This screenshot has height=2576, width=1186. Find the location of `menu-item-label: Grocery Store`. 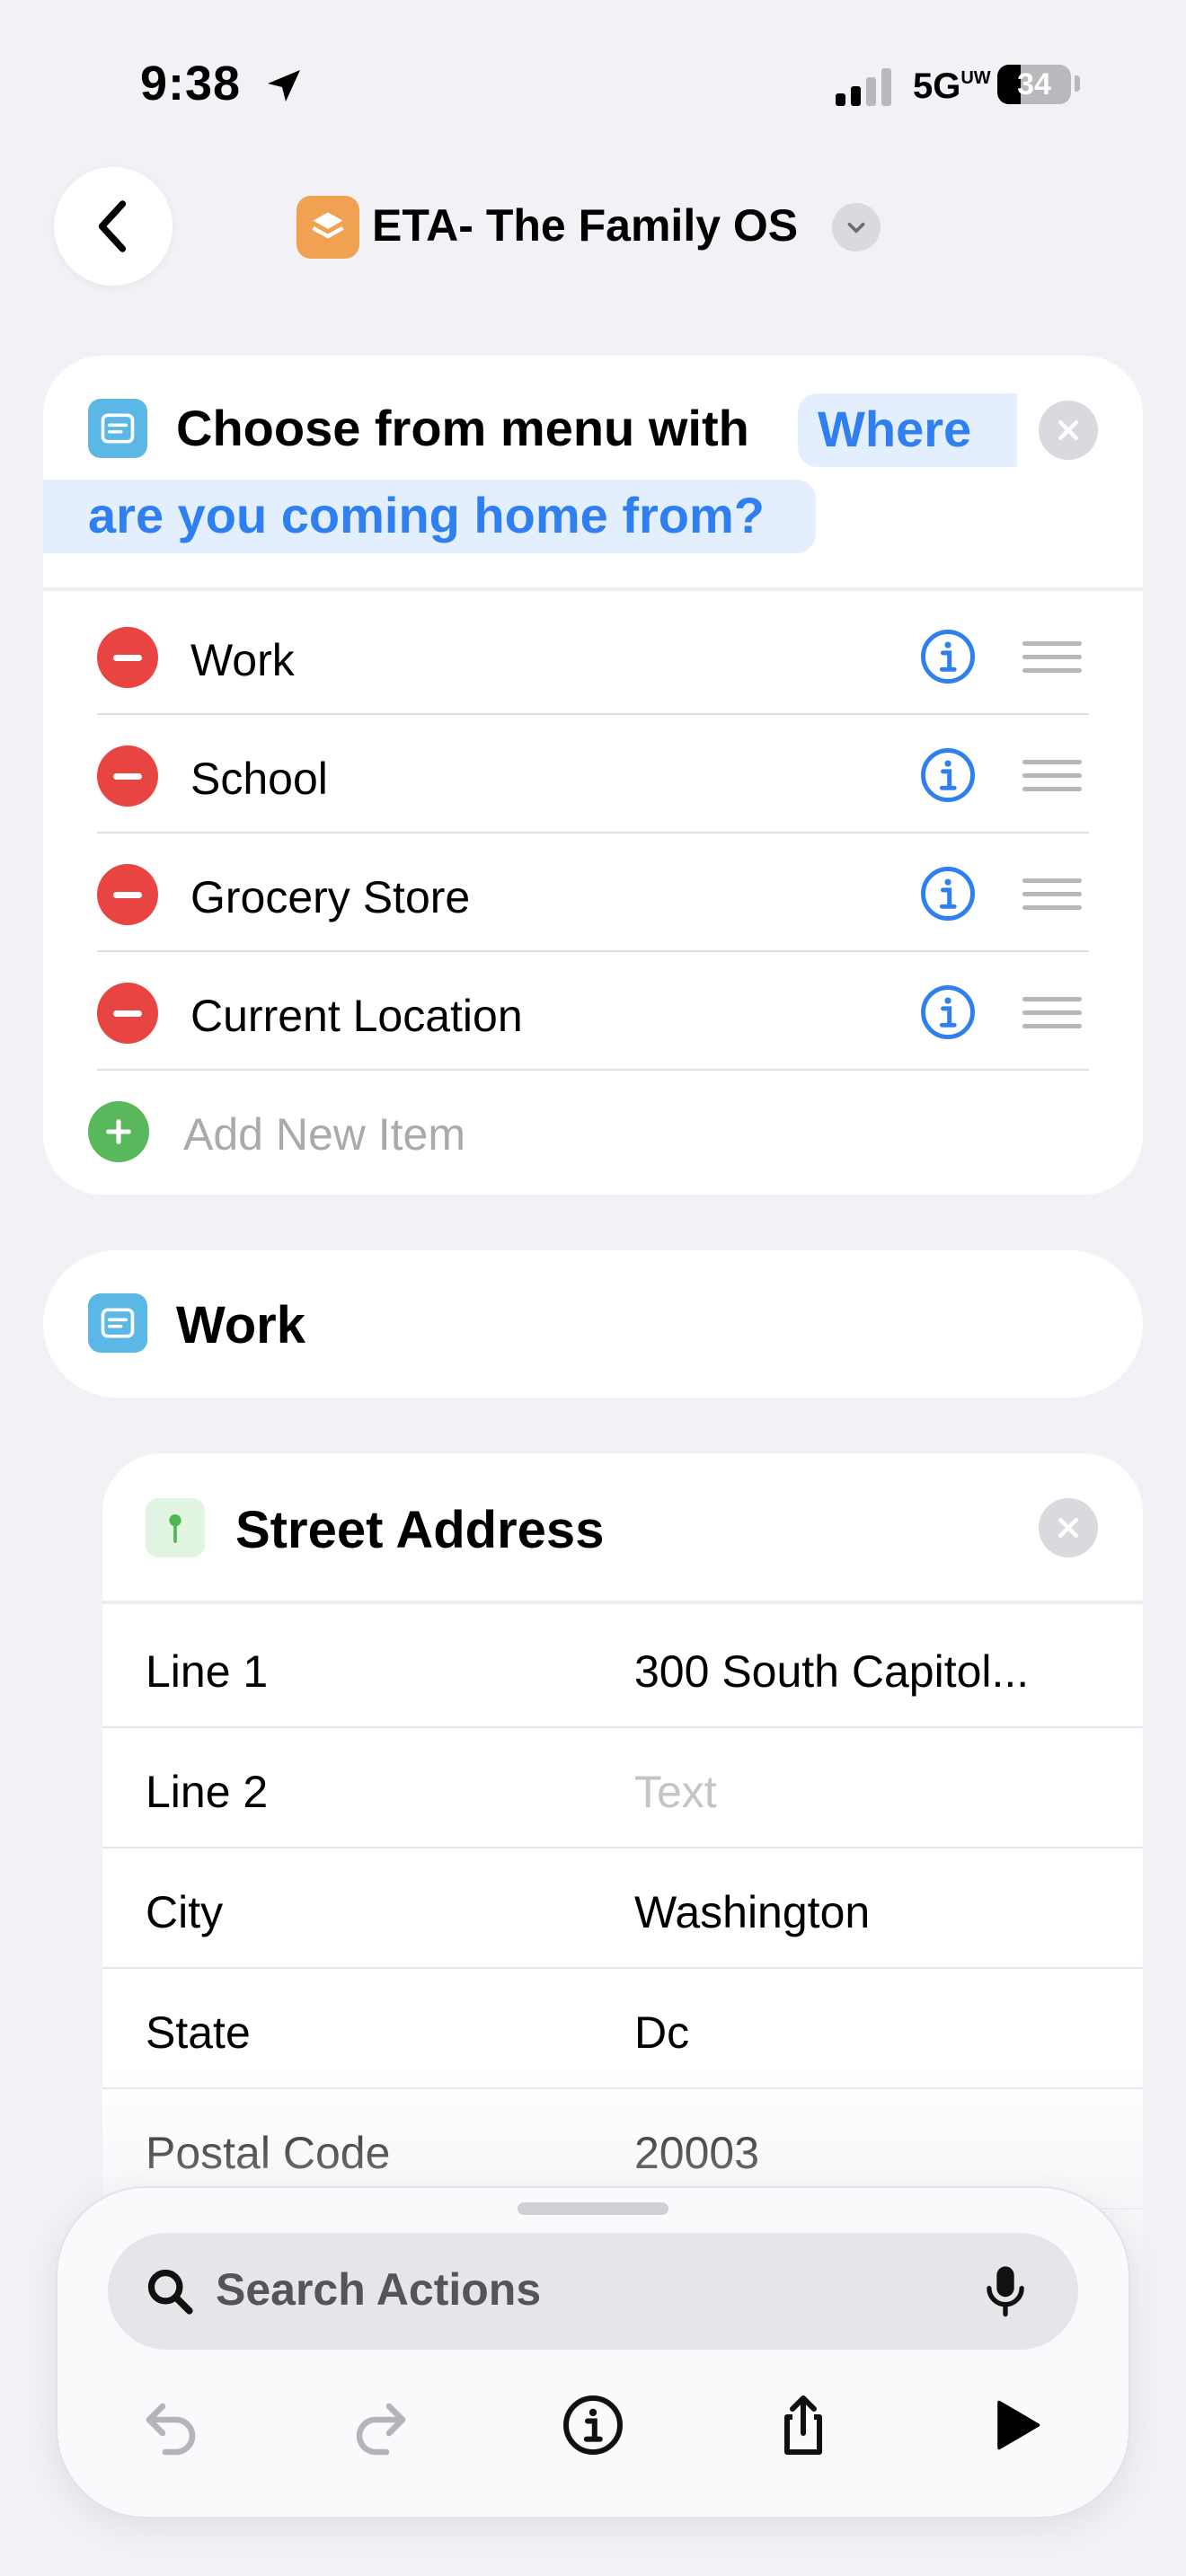

menu-item-label: Grocery Store is located at coordinates (330, 897).